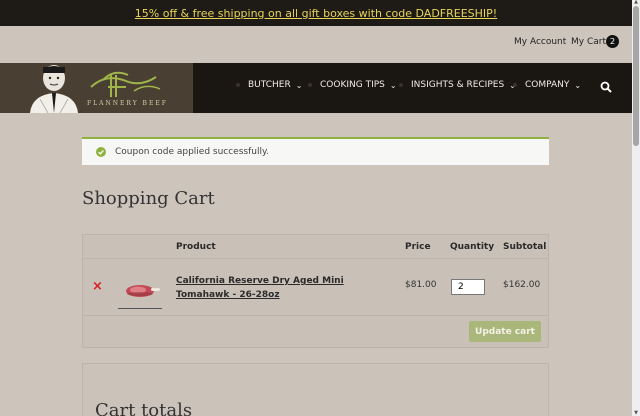 The height and width of the screenshot is (416, 640). Describe the element at coordinates (606, 87) in the screenshot. I see `search-icon` at that location.